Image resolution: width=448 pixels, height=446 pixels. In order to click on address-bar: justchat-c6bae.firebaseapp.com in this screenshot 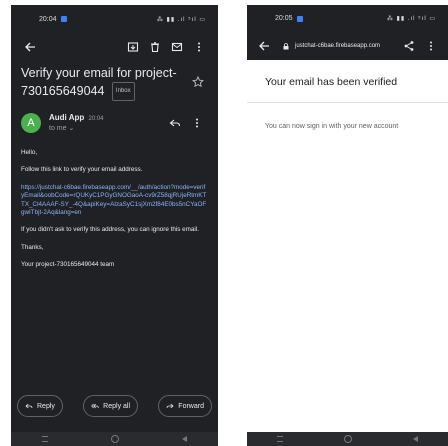, I will do `click(347, 46)`.